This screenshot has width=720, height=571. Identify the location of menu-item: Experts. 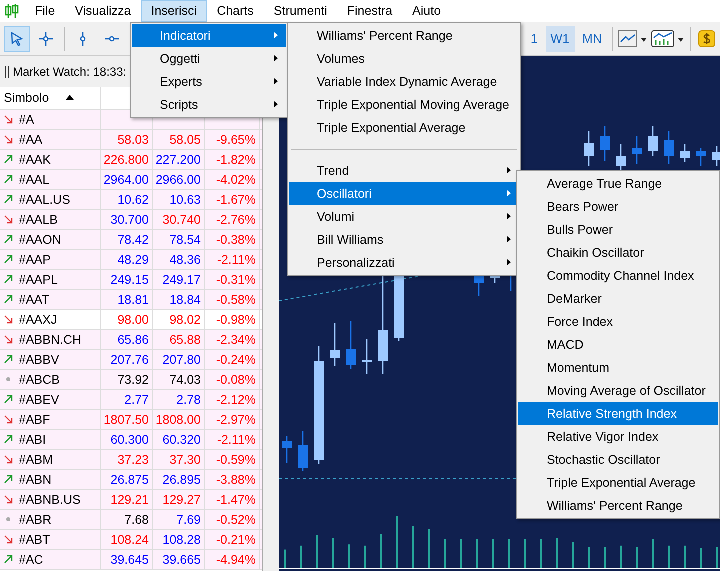
(209, 81).